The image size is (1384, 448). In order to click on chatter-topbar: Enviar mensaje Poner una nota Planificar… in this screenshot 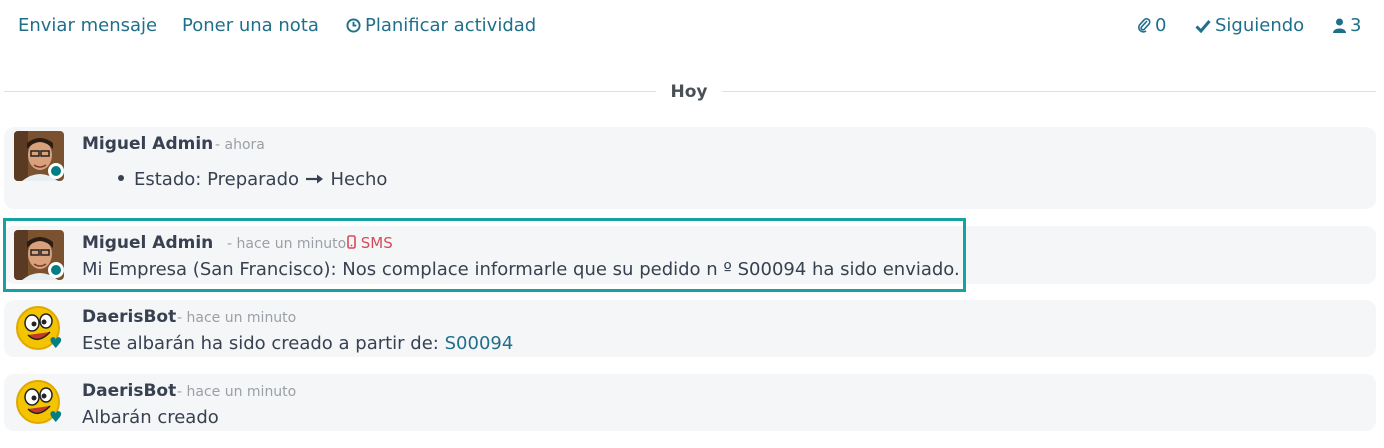, I will do `click(692, 27)`.